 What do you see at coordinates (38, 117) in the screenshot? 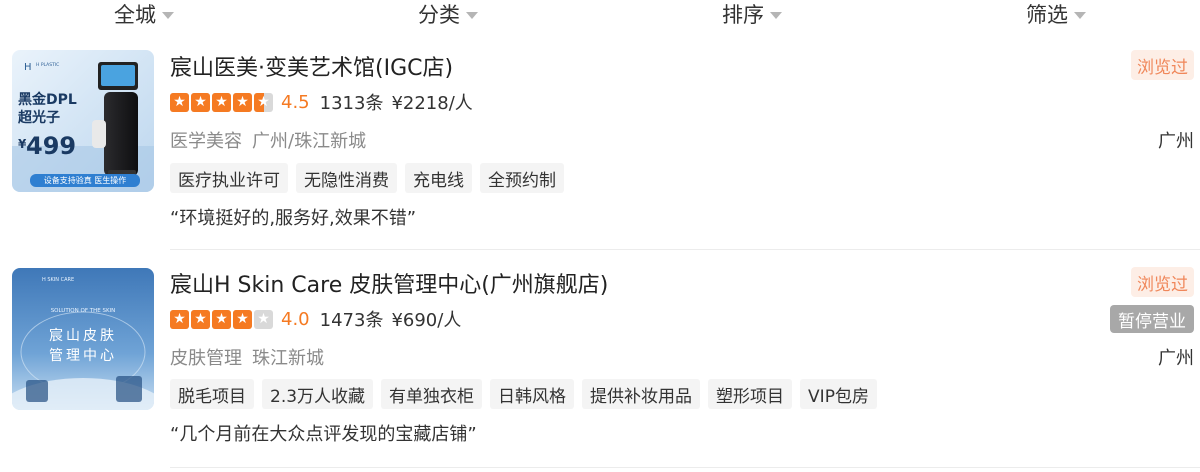
I see `thumb-subheadline: 超光子` at bounding box center [38, 117].